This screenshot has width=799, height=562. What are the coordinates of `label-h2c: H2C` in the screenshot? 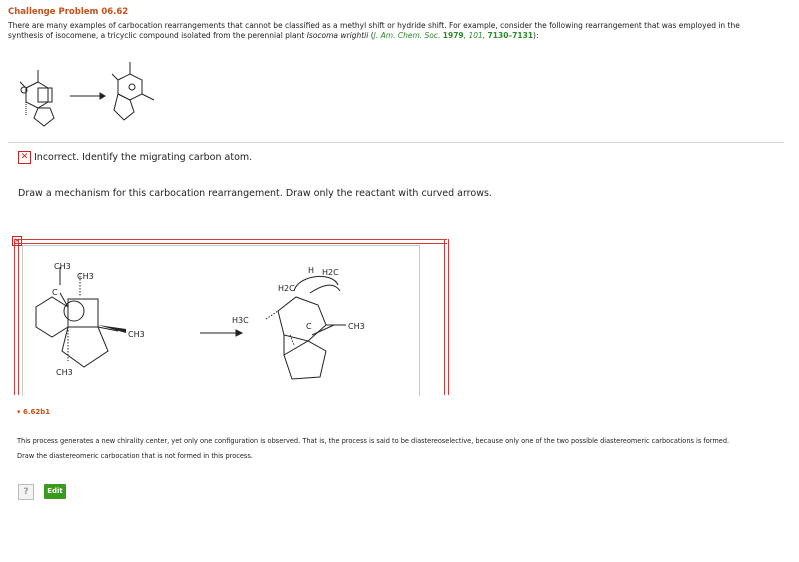 It's located at (286, 288).